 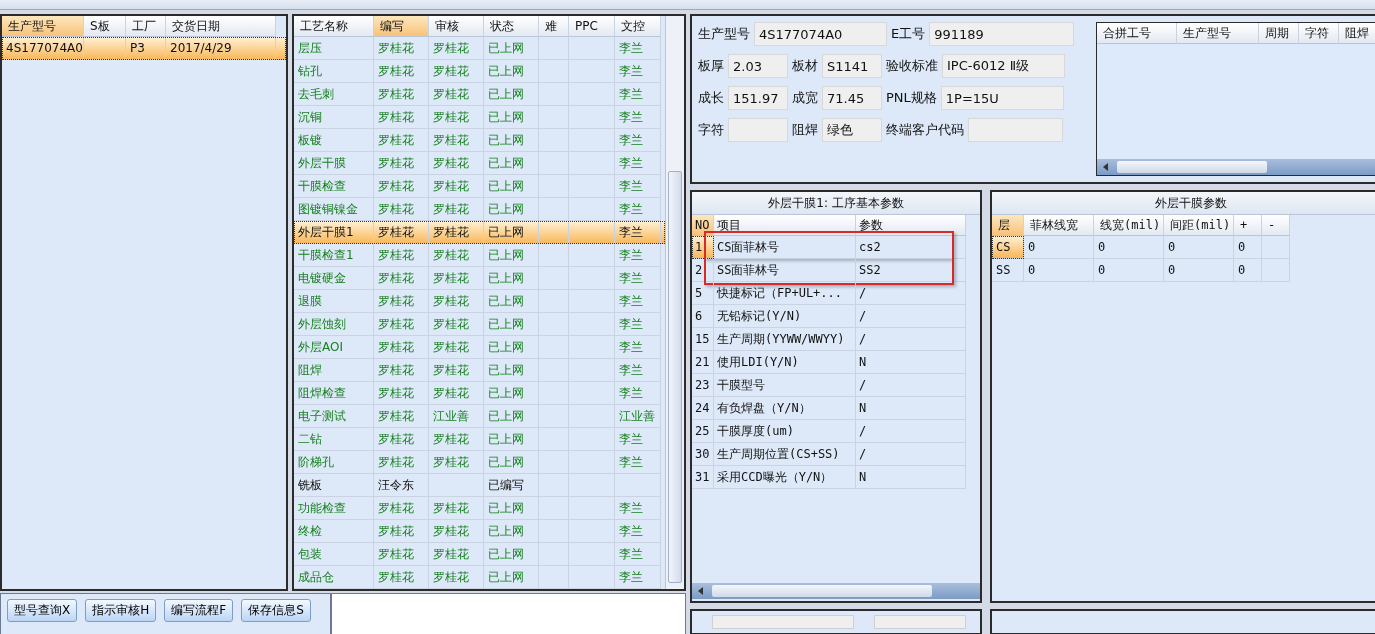 I want to click on column-header: 合拼工号, so click(x=1137, y=33).